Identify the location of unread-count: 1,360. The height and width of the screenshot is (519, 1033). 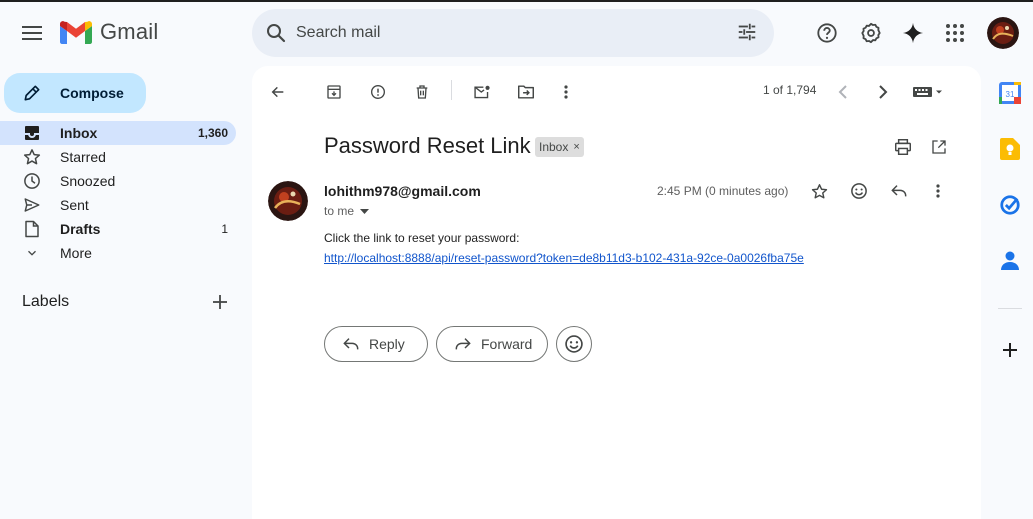
(212, 133).